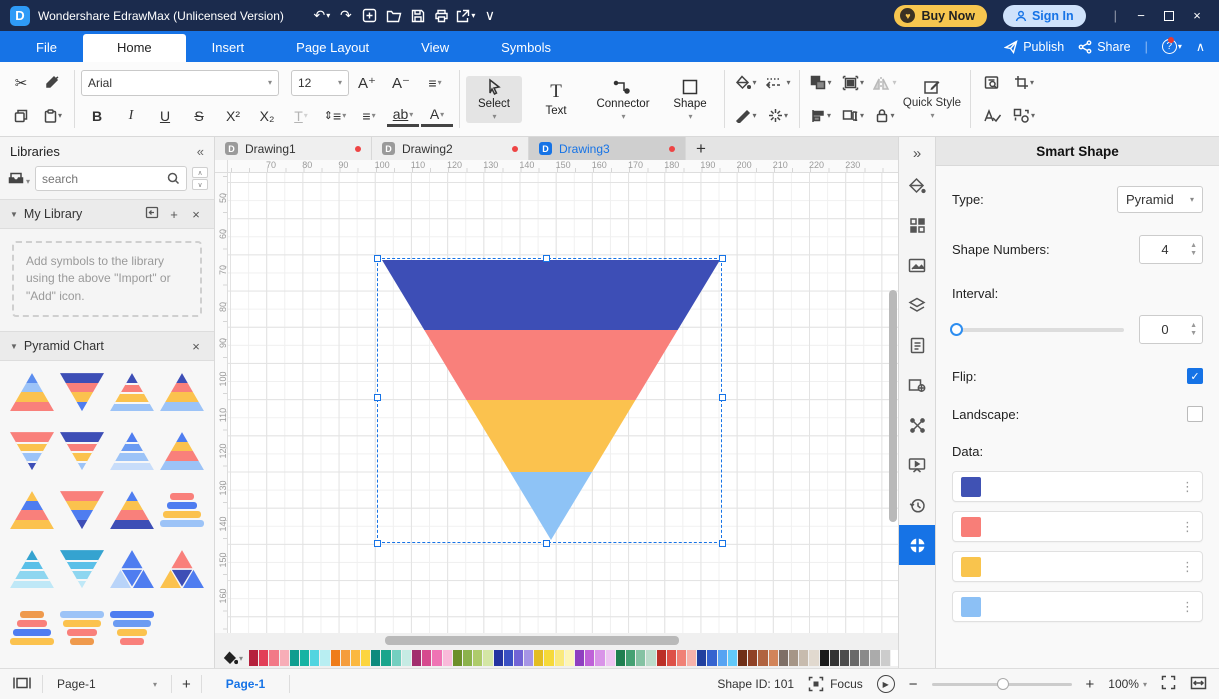  Describe the element at coordinates (21, 83) in the screenshot. I see `cut-button: ✂` at that location.